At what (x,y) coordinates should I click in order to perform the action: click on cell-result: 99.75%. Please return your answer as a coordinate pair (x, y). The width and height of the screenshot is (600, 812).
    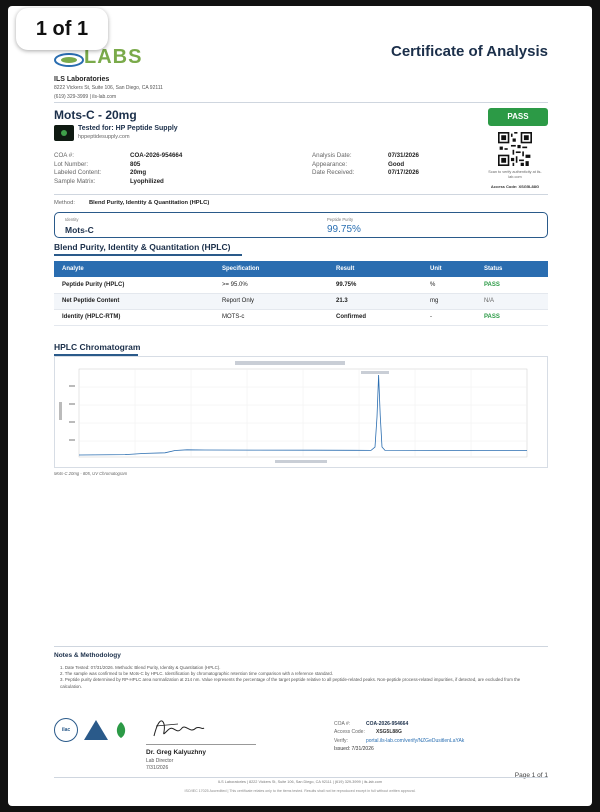
    Looking at the image, I should click on (375, 285).